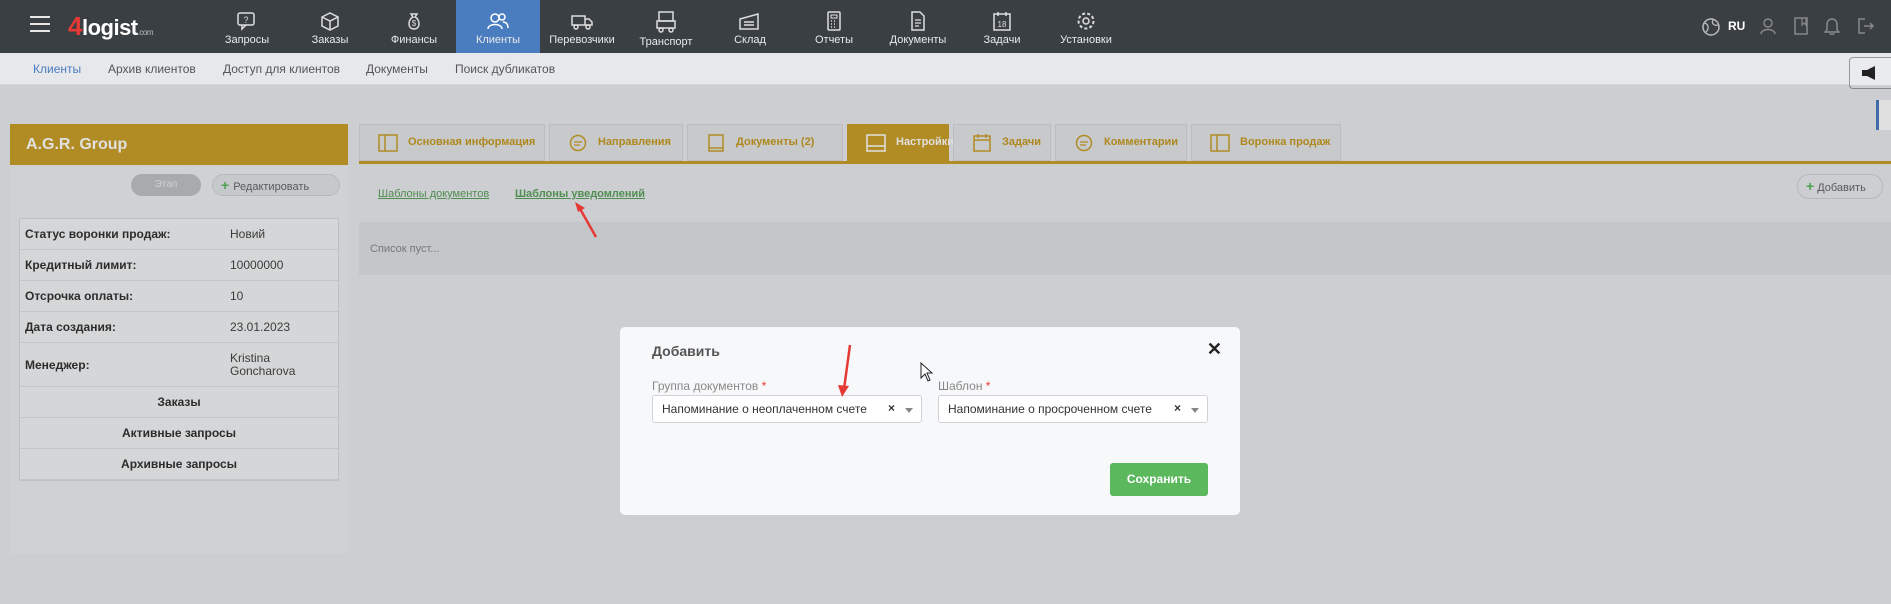  I want to click on nav-label: Клиенты, so click(498, 40).